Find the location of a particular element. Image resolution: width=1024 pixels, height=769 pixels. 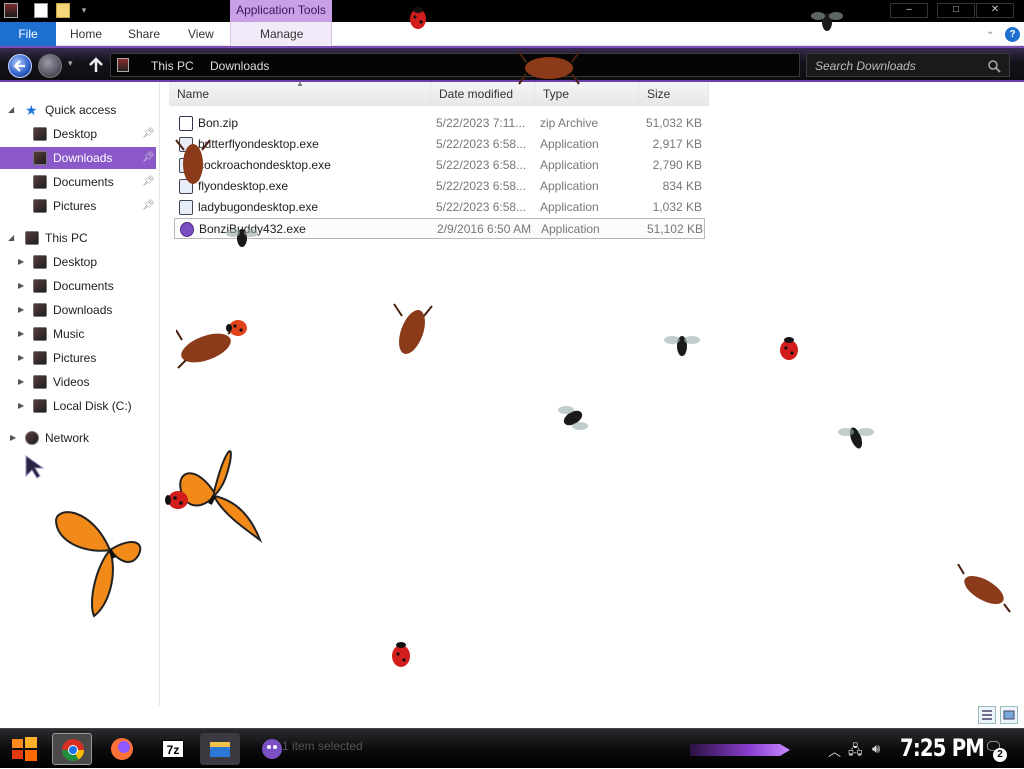

nav-pc-documents-label: Documents is located at coordinates (83, 286).